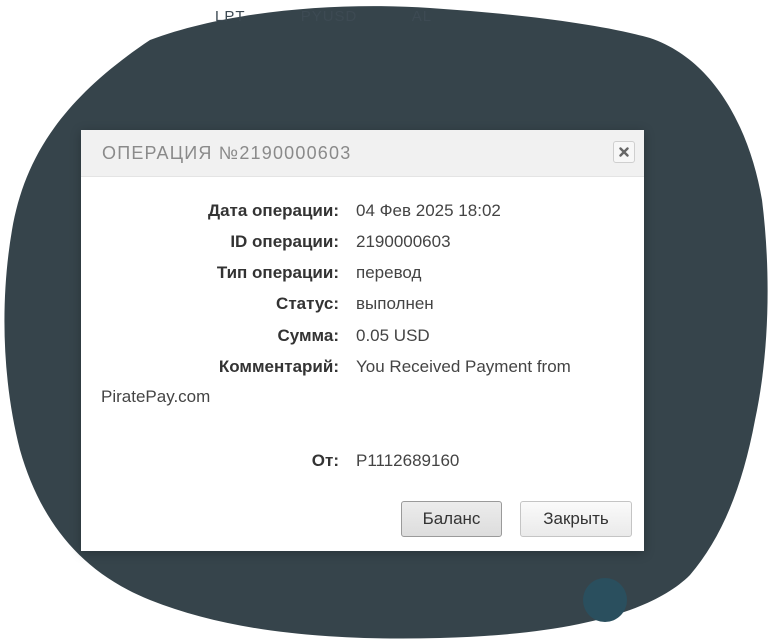 This screenshot has width=772, height=640. I want to click on field-value: 0.05 USD, so click(393, 335).